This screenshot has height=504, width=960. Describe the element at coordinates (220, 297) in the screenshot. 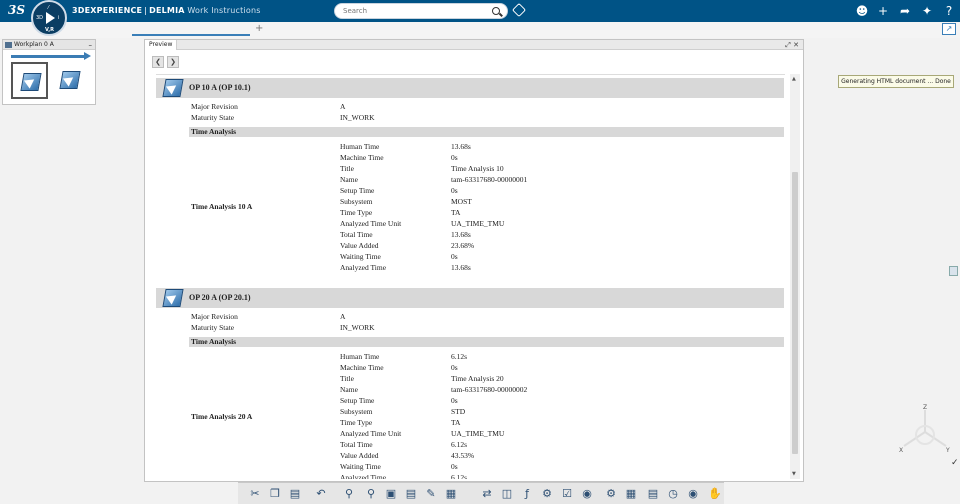

I see `operation-title: OP 20 A (OP 20.1)` at that location.